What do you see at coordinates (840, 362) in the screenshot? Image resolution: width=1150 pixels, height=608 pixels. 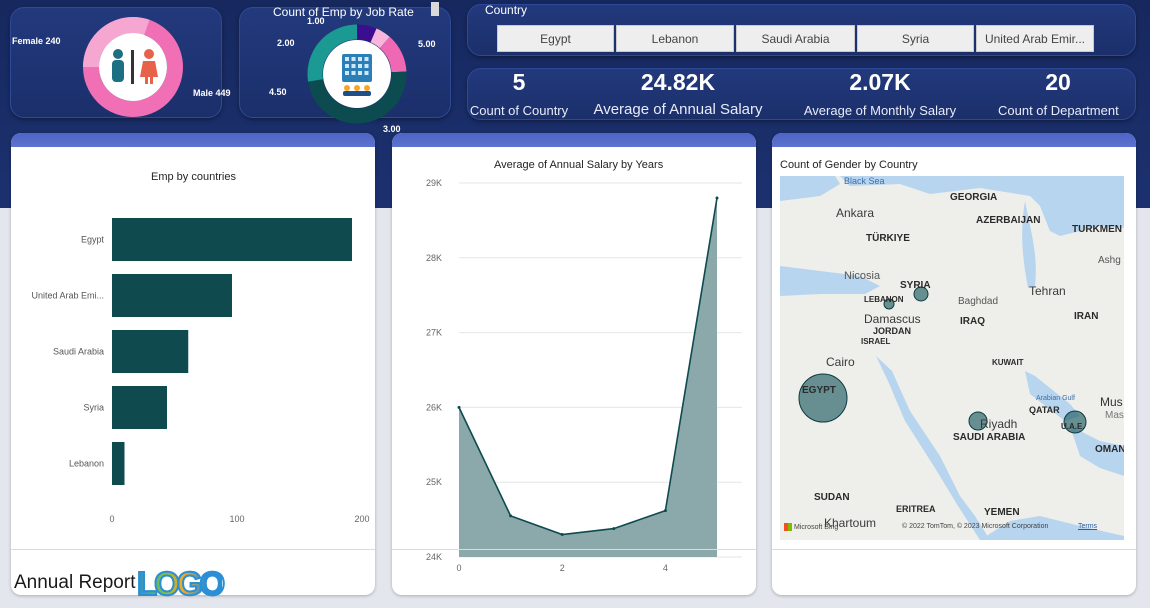 I see `map-label: Cairo` at bounding box center [840, 362].